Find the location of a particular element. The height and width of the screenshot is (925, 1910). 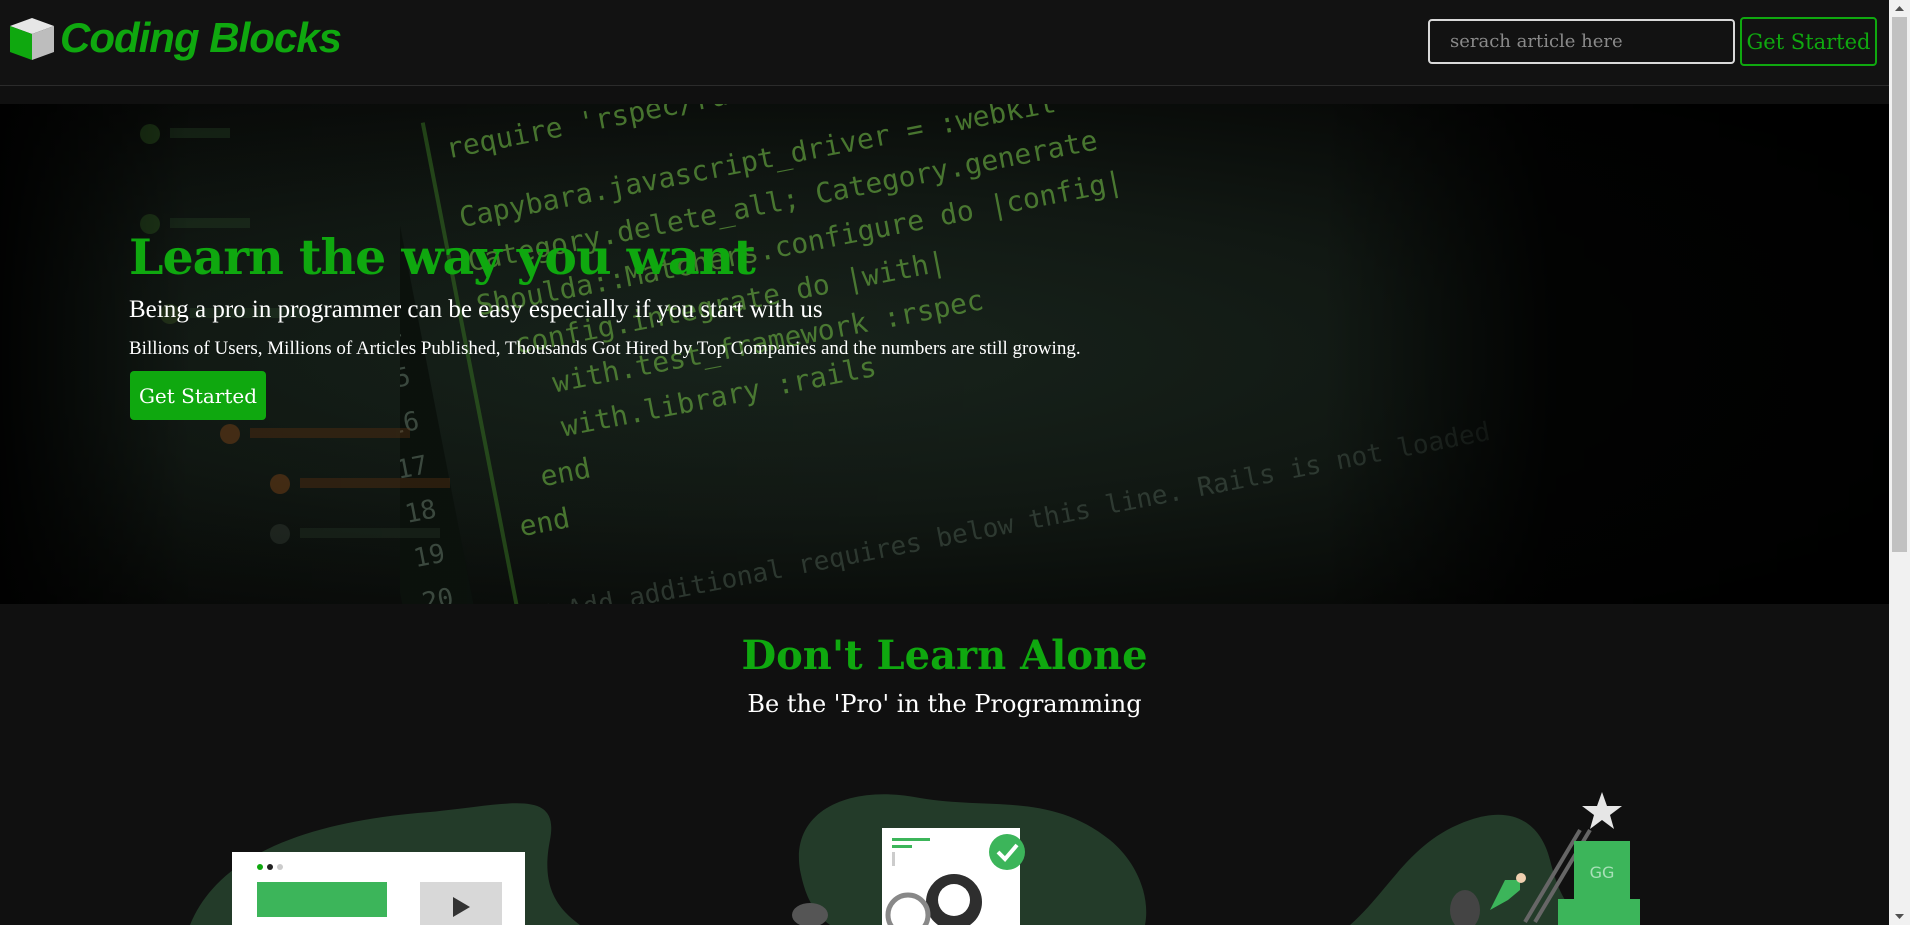

achievement-illustration: GG is located at coordinates (1495, 858).